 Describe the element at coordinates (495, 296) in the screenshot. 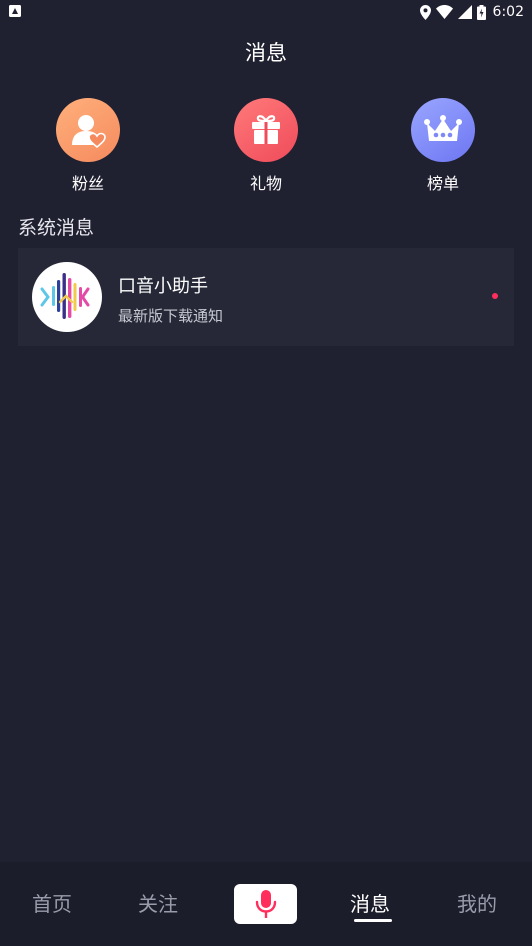

I see `unread-dot` at that location.